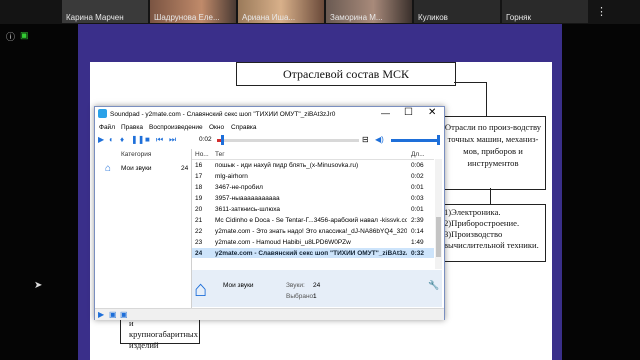 This screenshot has height=360, width=640. Describe the element at coordinates (105, 11) in the screenshot. I see `participant-tile: Карина Марчен` at that location.